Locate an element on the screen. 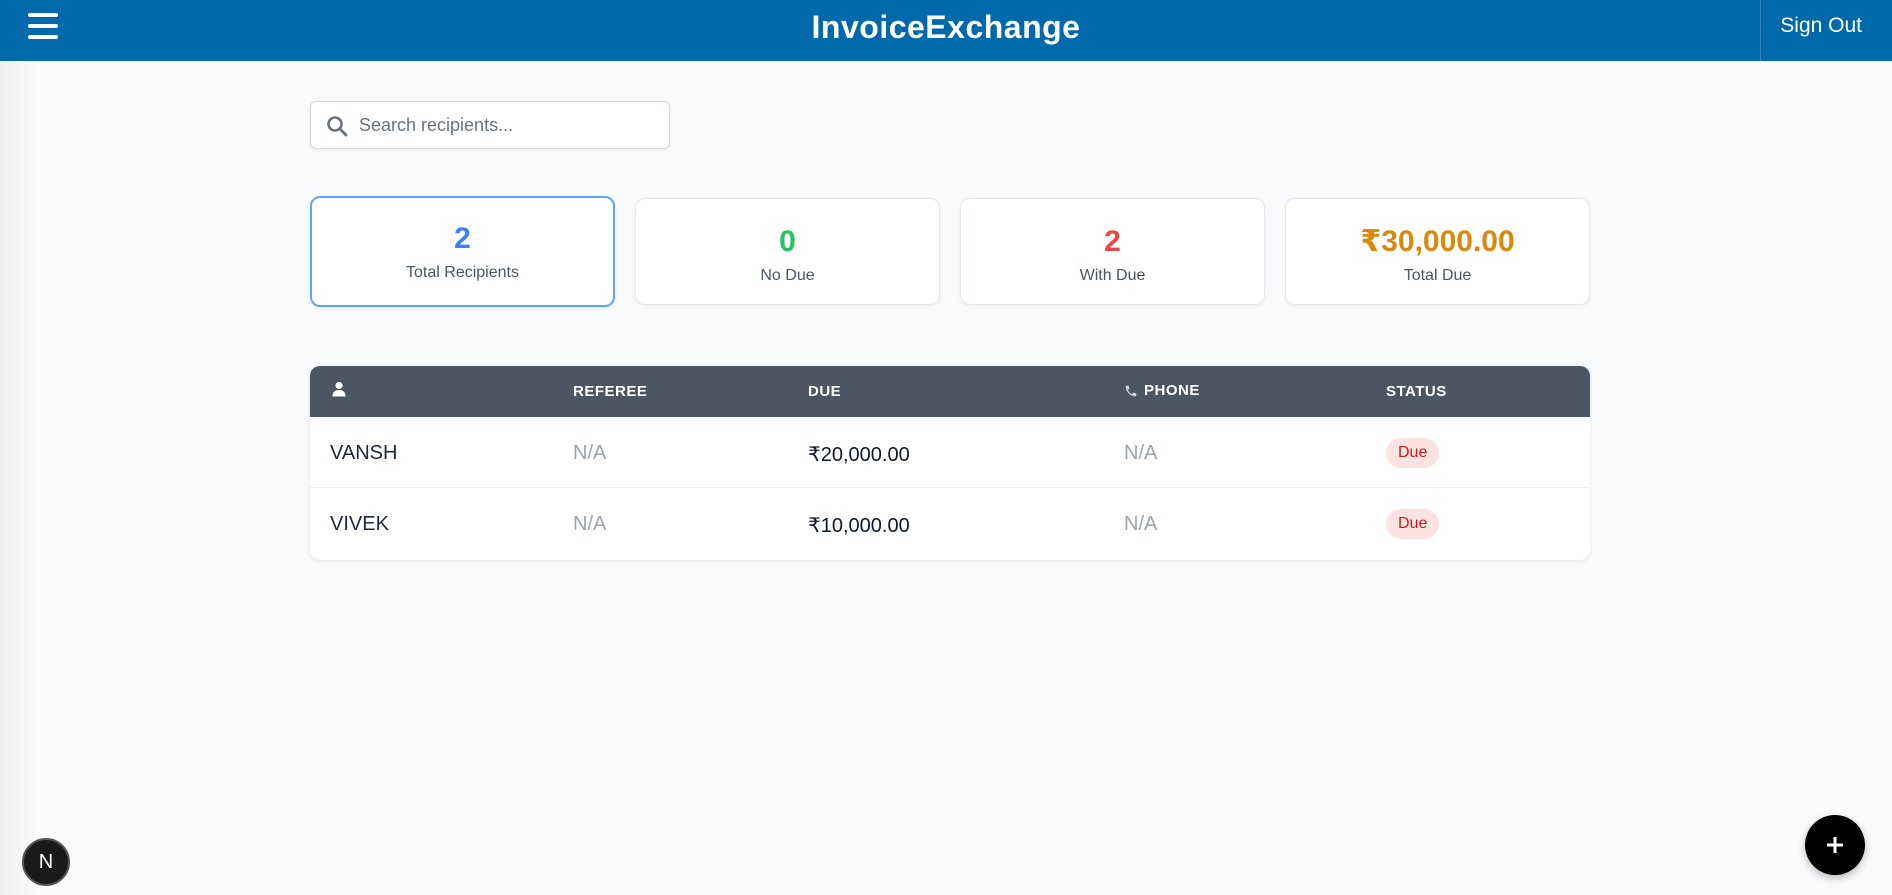 The width and height of the screenshot is (1892, 895). due-column-header: DUE is located at coordinates (824, 391).